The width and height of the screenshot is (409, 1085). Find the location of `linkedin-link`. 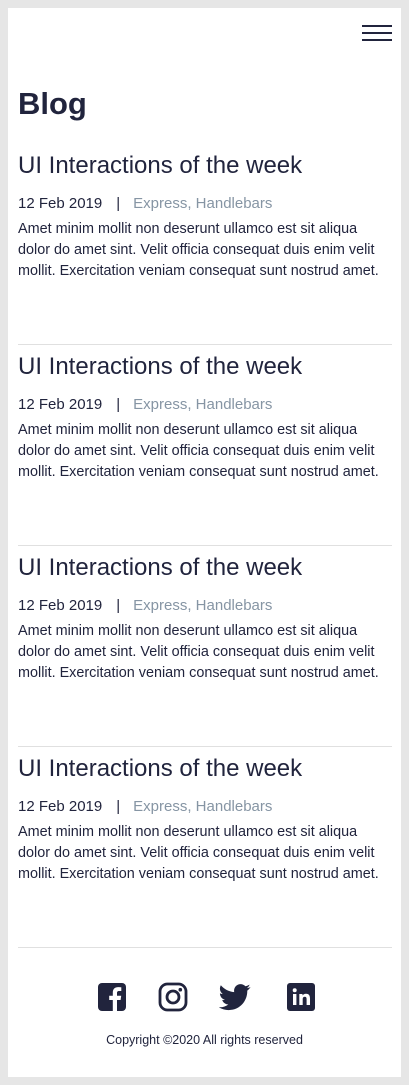

linkedin-link is located at coordinates (301, 997).